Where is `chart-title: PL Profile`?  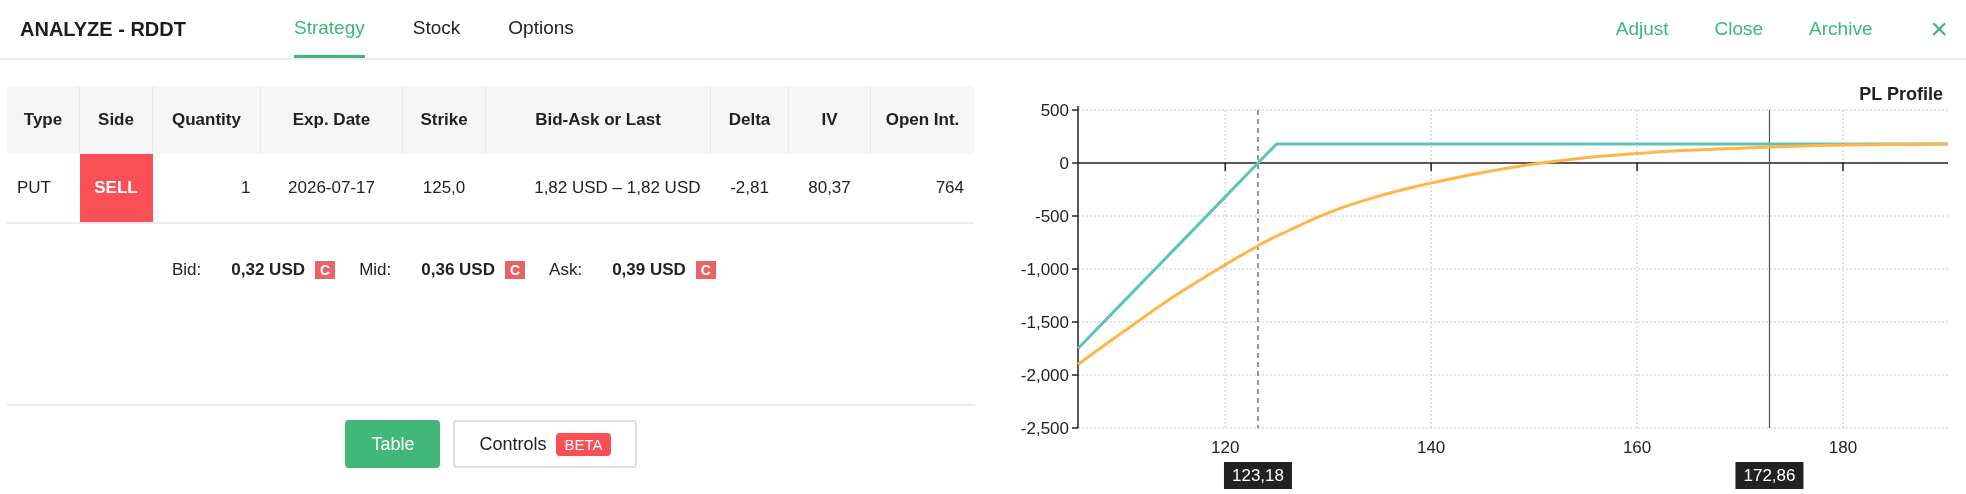 chart-title: PL Profile is located at coordinates (1901, 94).